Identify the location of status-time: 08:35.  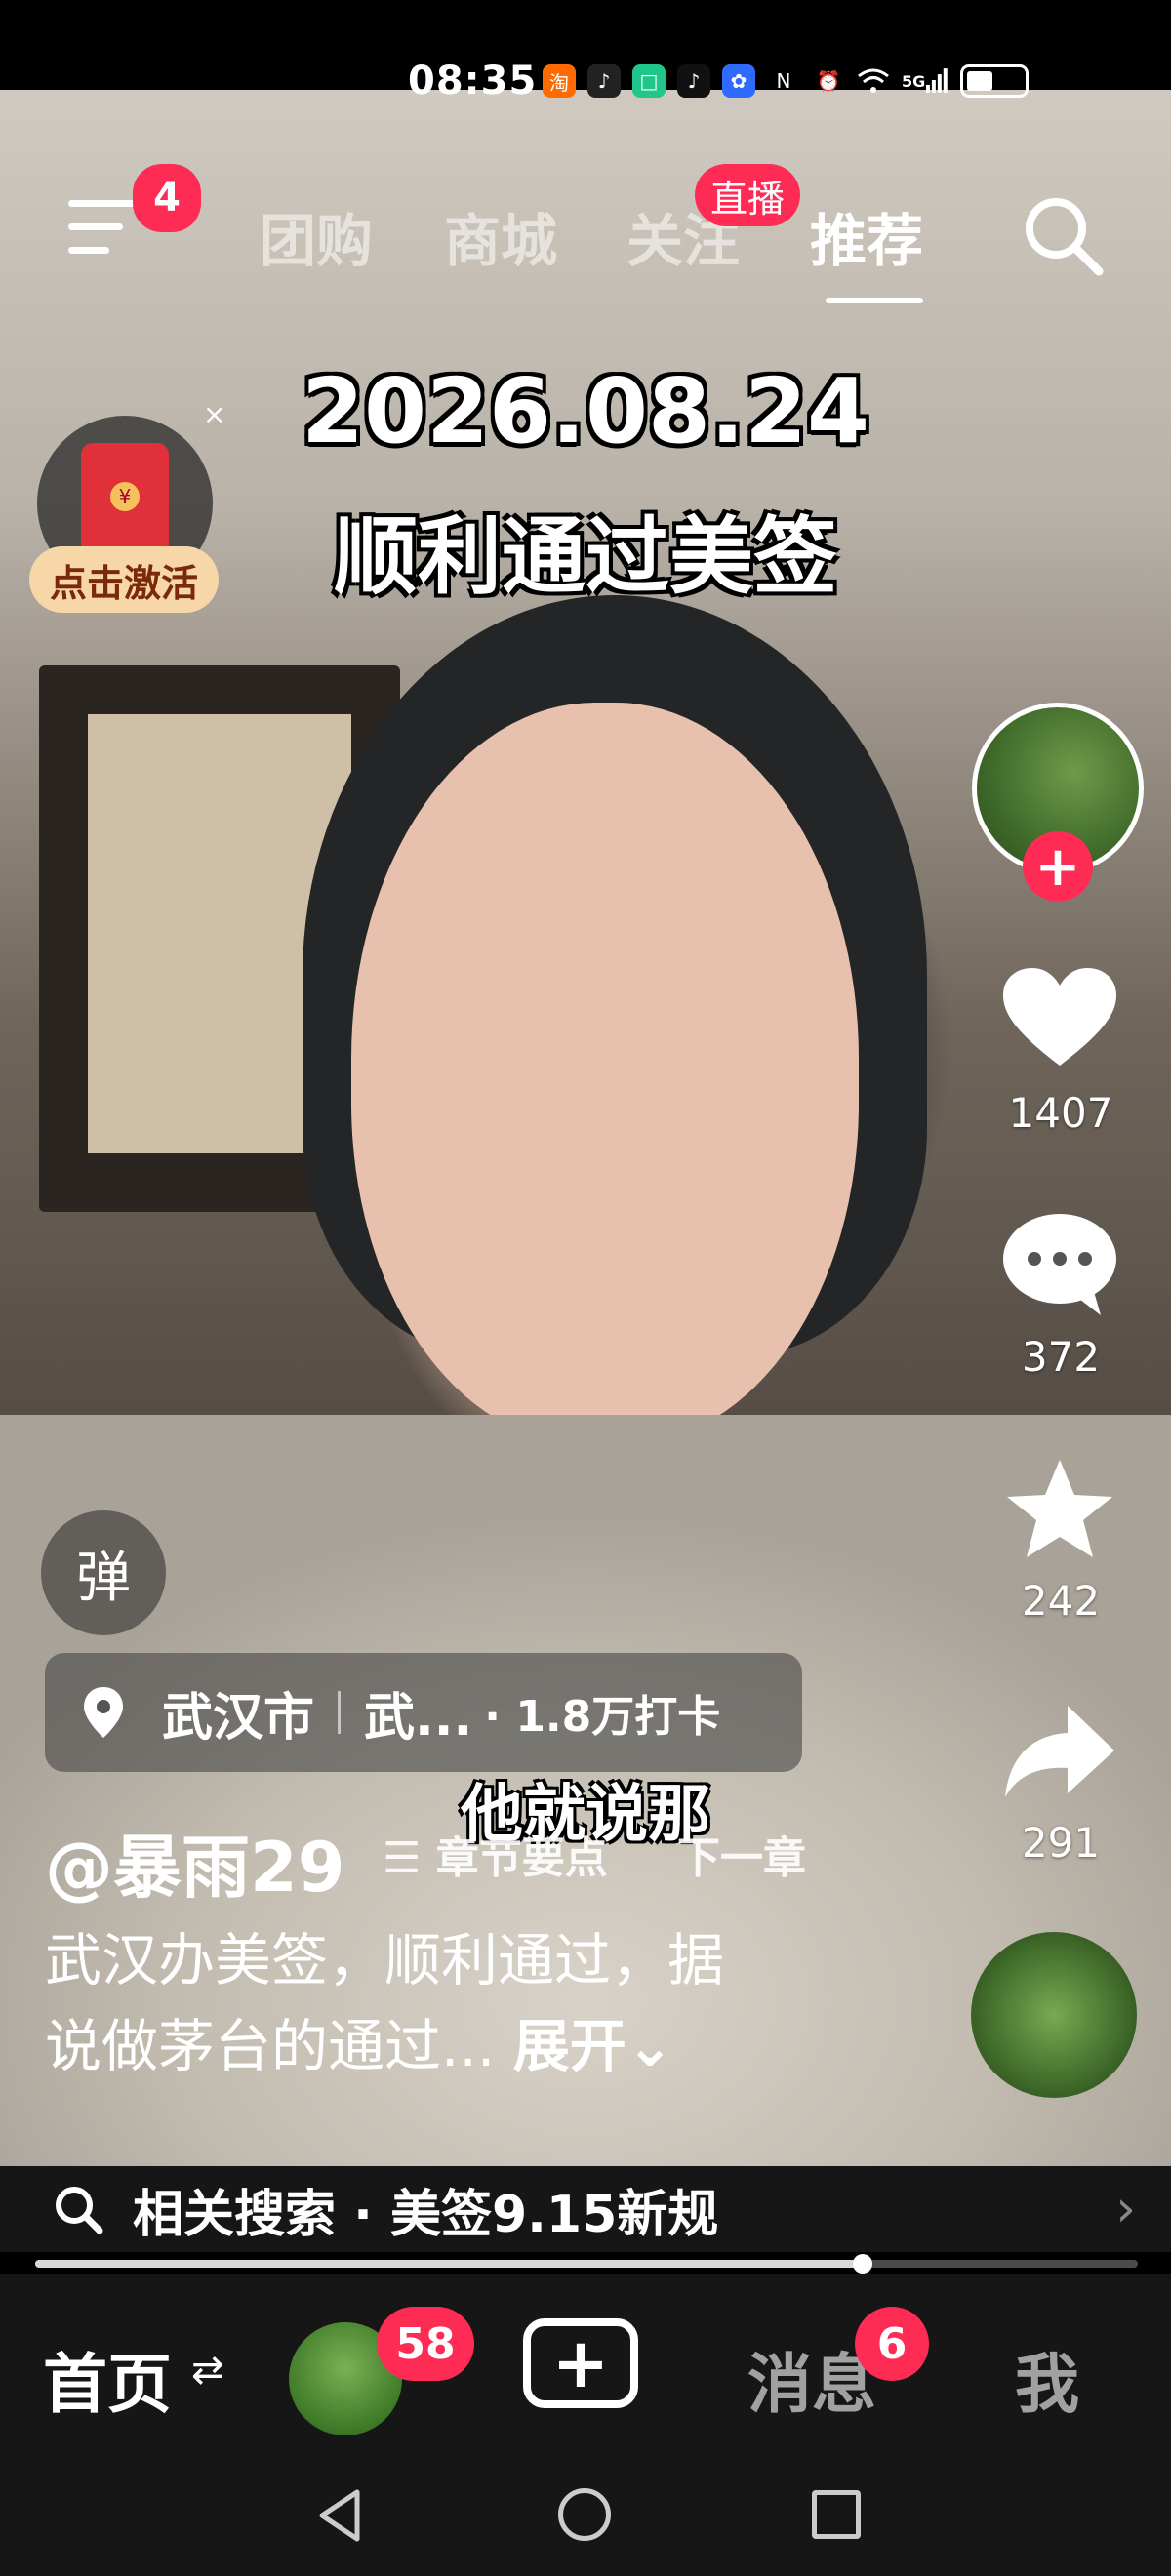
(473, 81).